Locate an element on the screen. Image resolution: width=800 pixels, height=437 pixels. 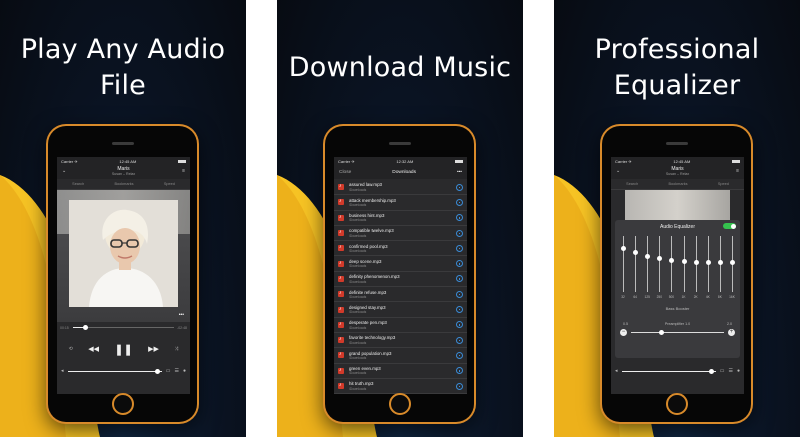
track-title: Maris is located at coordinates (677, 169).